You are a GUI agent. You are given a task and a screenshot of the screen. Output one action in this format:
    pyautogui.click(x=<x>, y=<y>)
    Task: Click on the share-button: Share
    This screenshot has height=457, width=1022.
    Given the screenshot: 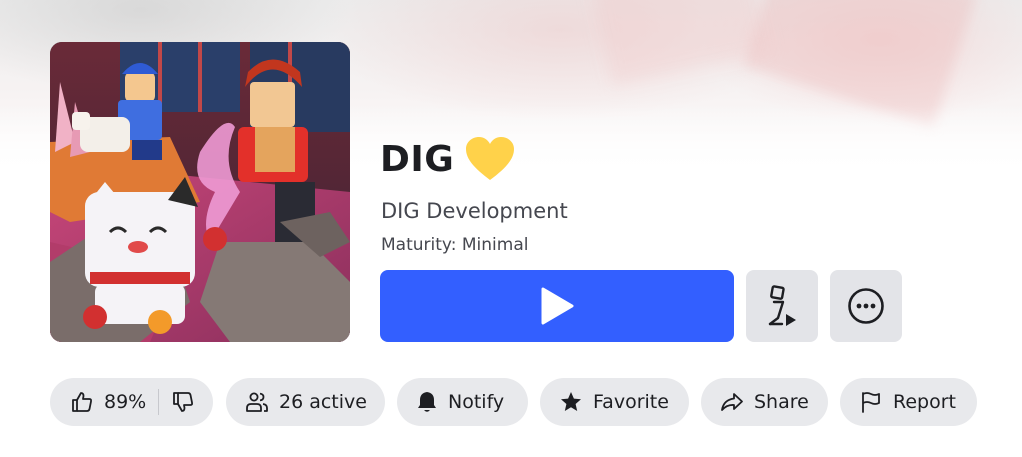 What is the action you would take?
    pyautogui.click(x=764, y=402)
    